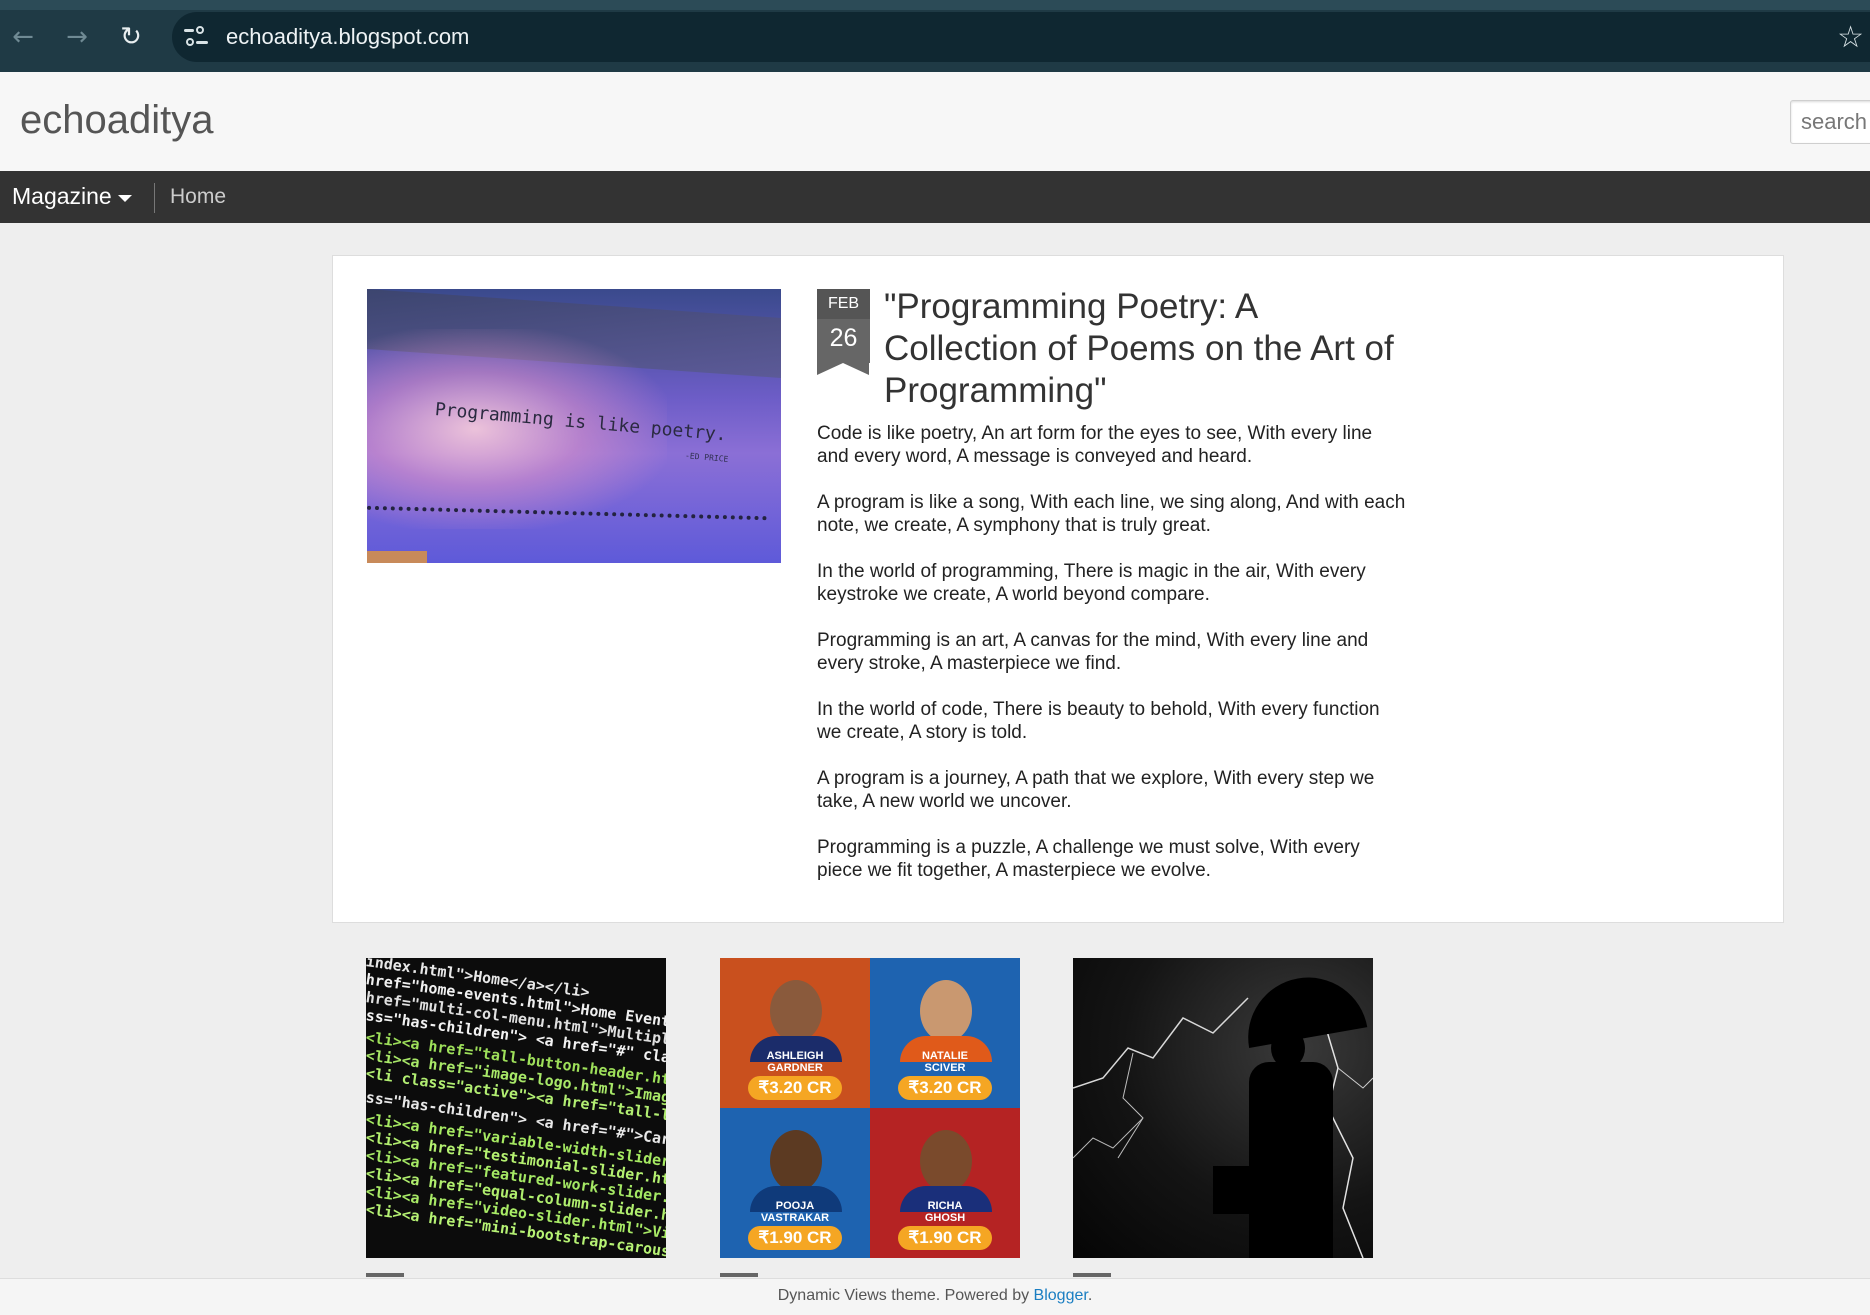 The image size is (1870, 1315). I want to click on footer: Dynamic Views theme. Powered by Blogger., so click(935, 1296).